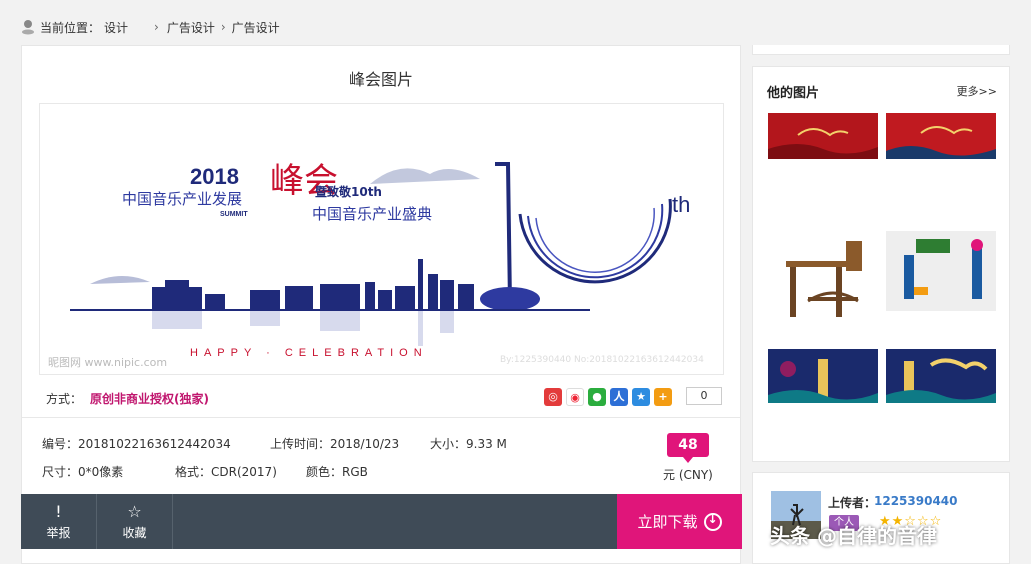 The width and height of the screenshot is (1031, 564). What do you see at coordinates (704, 396) in the screenshot?
I see `share-count: 0` at bounding box center [704, 396].